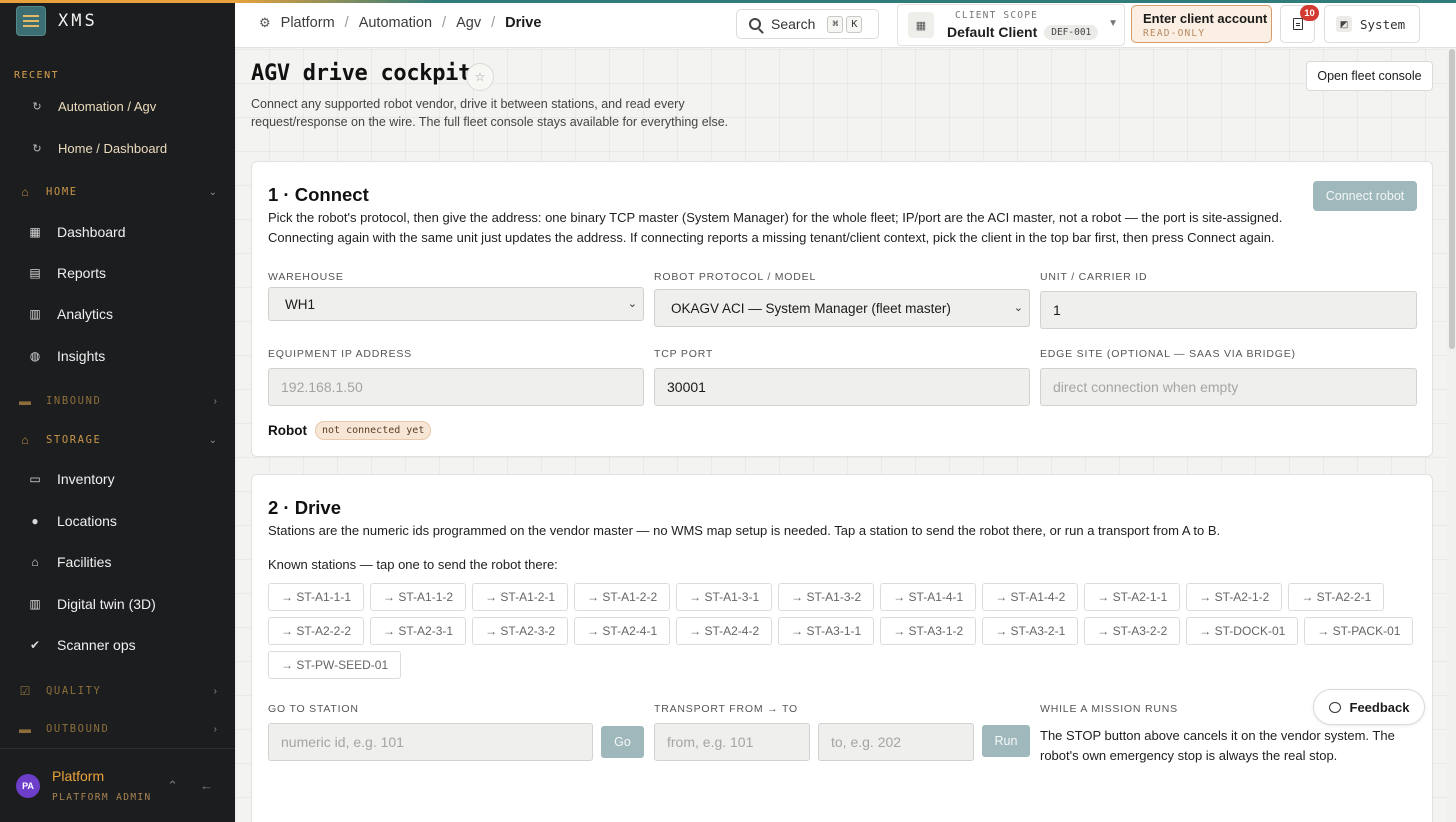 This screenshot has height=822, width=1456. I want to click on station-button: → ST-A1-2-2, so click(622, 597).